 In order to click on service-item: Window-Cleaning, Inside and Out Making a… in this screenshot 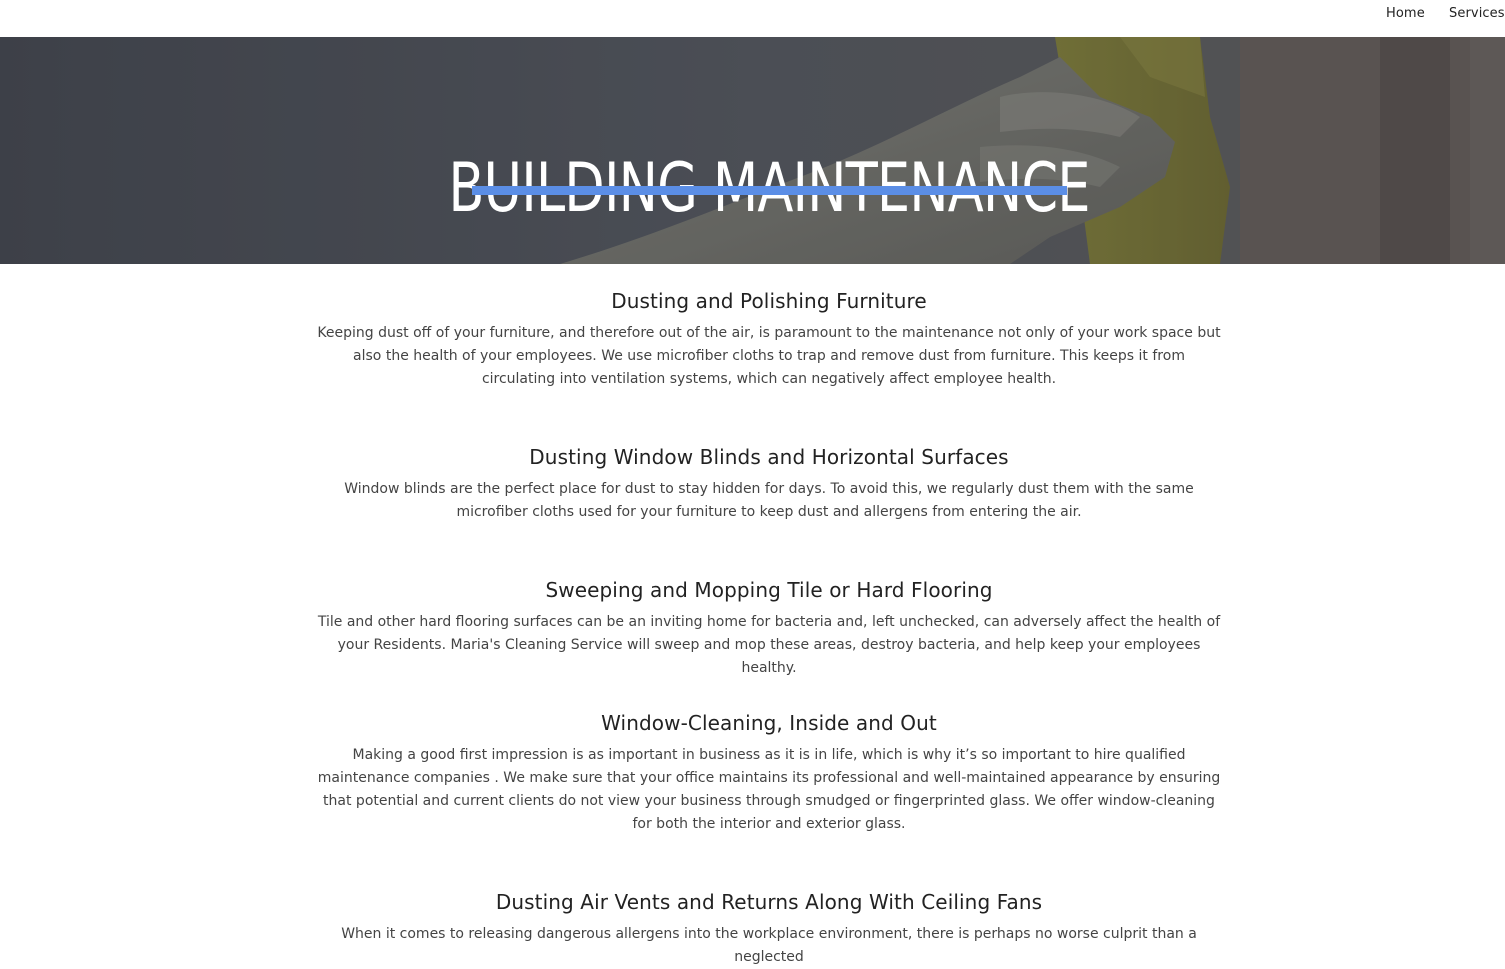, I will do `click(769, 772)`.